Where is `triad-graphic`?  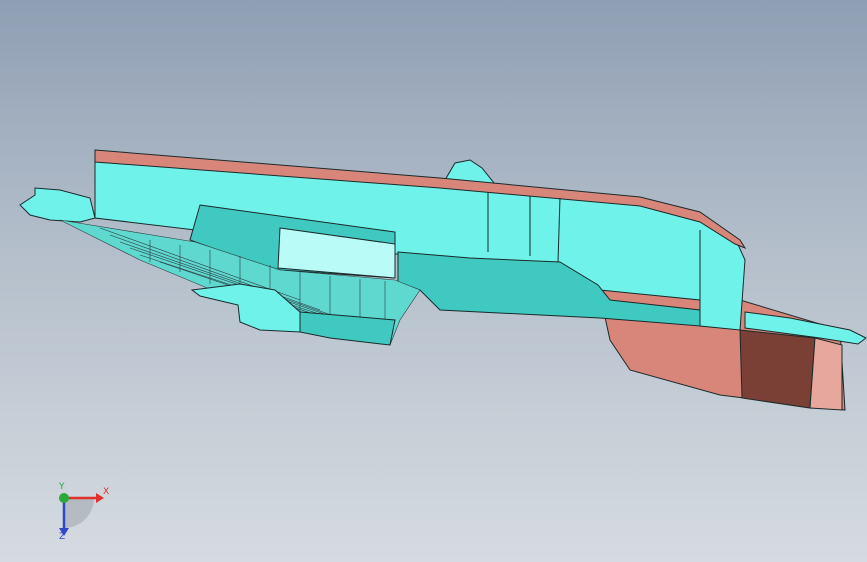 triad-graphic is located at coordinates (81, 514).